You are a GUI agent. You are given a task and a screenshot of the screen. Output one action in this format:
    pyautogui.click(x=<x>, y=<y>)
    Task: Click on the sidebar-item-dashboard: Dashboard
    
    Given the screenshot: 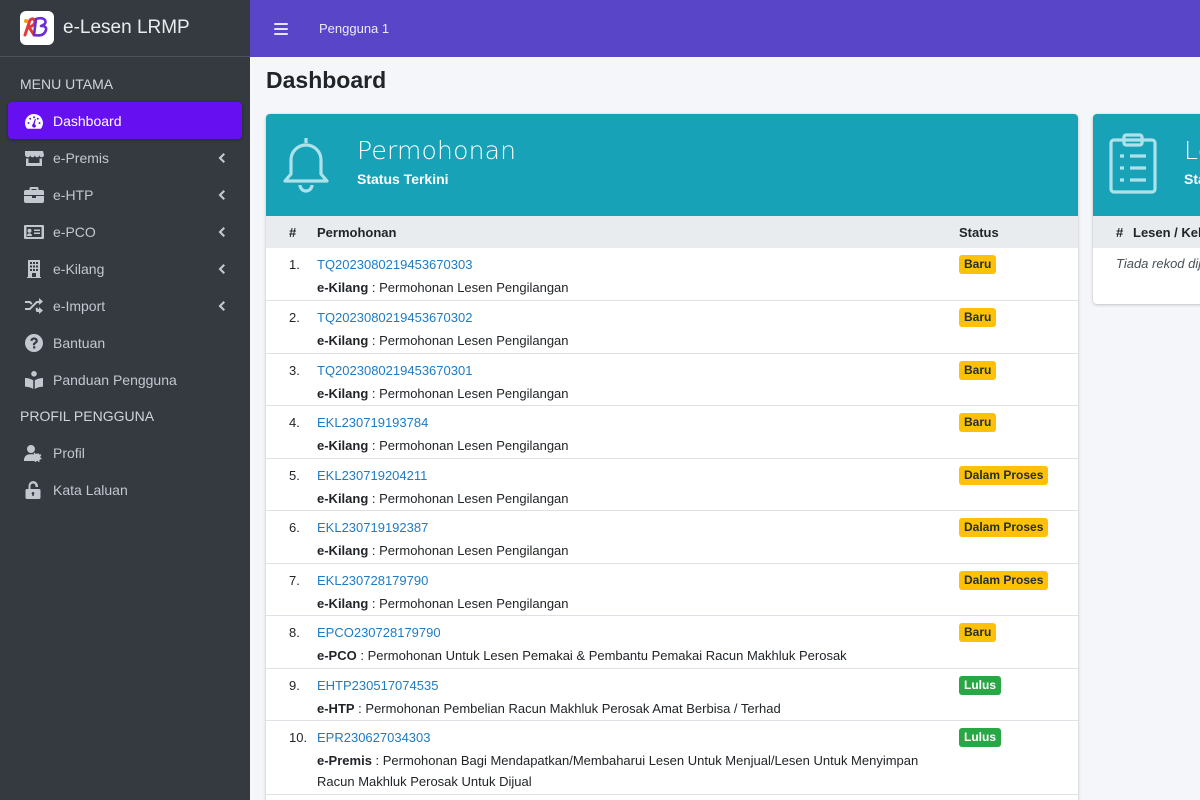 What is the action you would take?
    pyautogui.click(x=125, y=120)
    